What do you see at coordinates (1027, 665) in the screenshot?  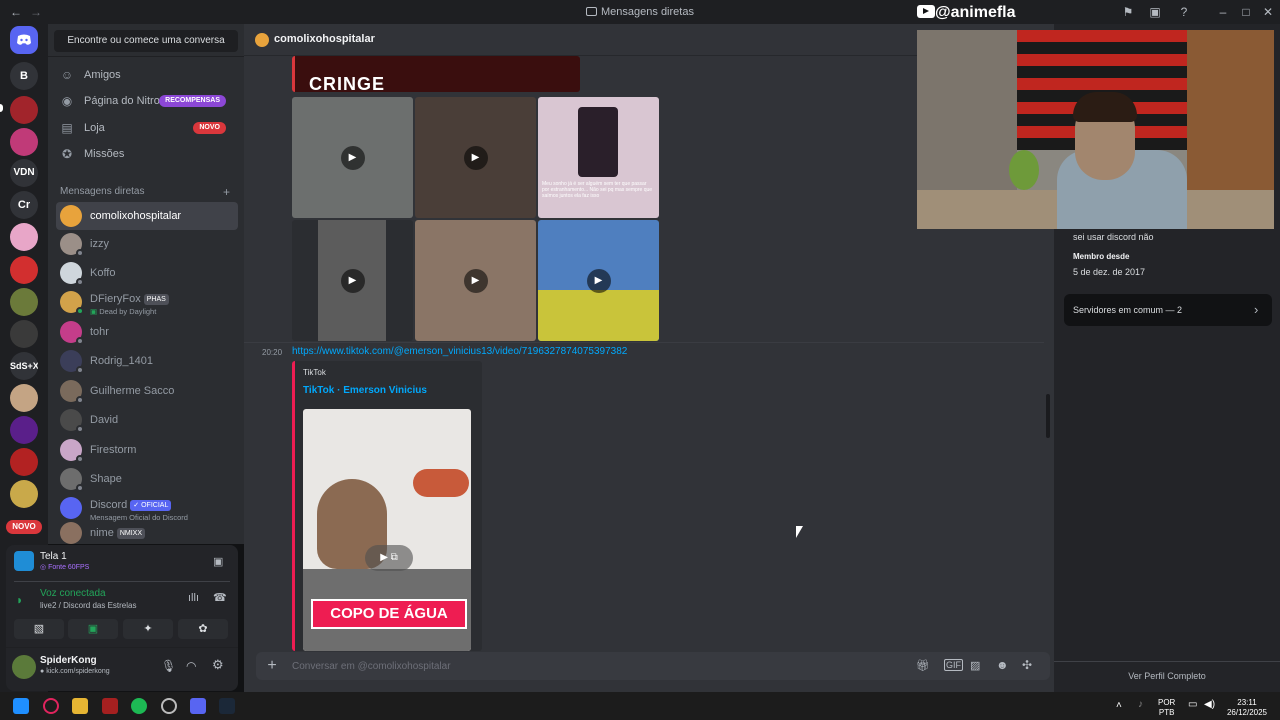 I see `apps-icon: ✣` at bounding box center [1027, 665].